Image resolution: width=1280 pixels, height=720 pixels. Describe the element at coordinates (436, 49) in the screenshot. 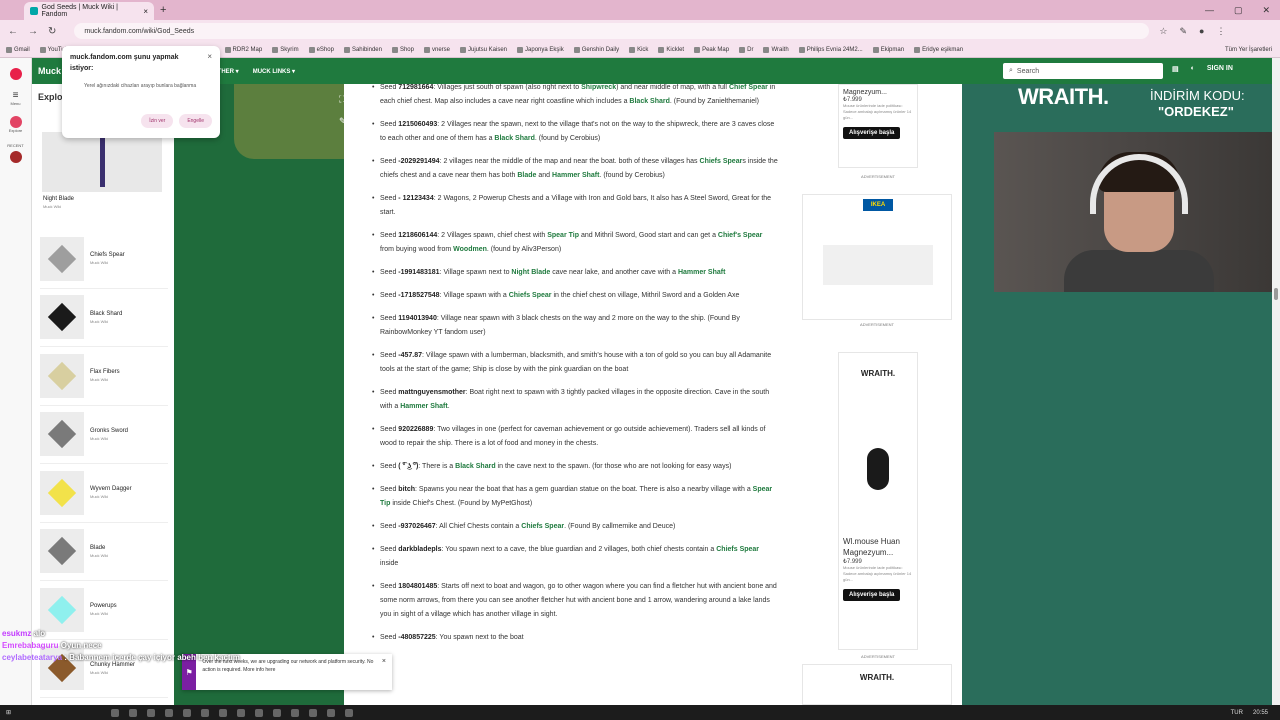

I see `bookmark-item: vnerse` at that location.